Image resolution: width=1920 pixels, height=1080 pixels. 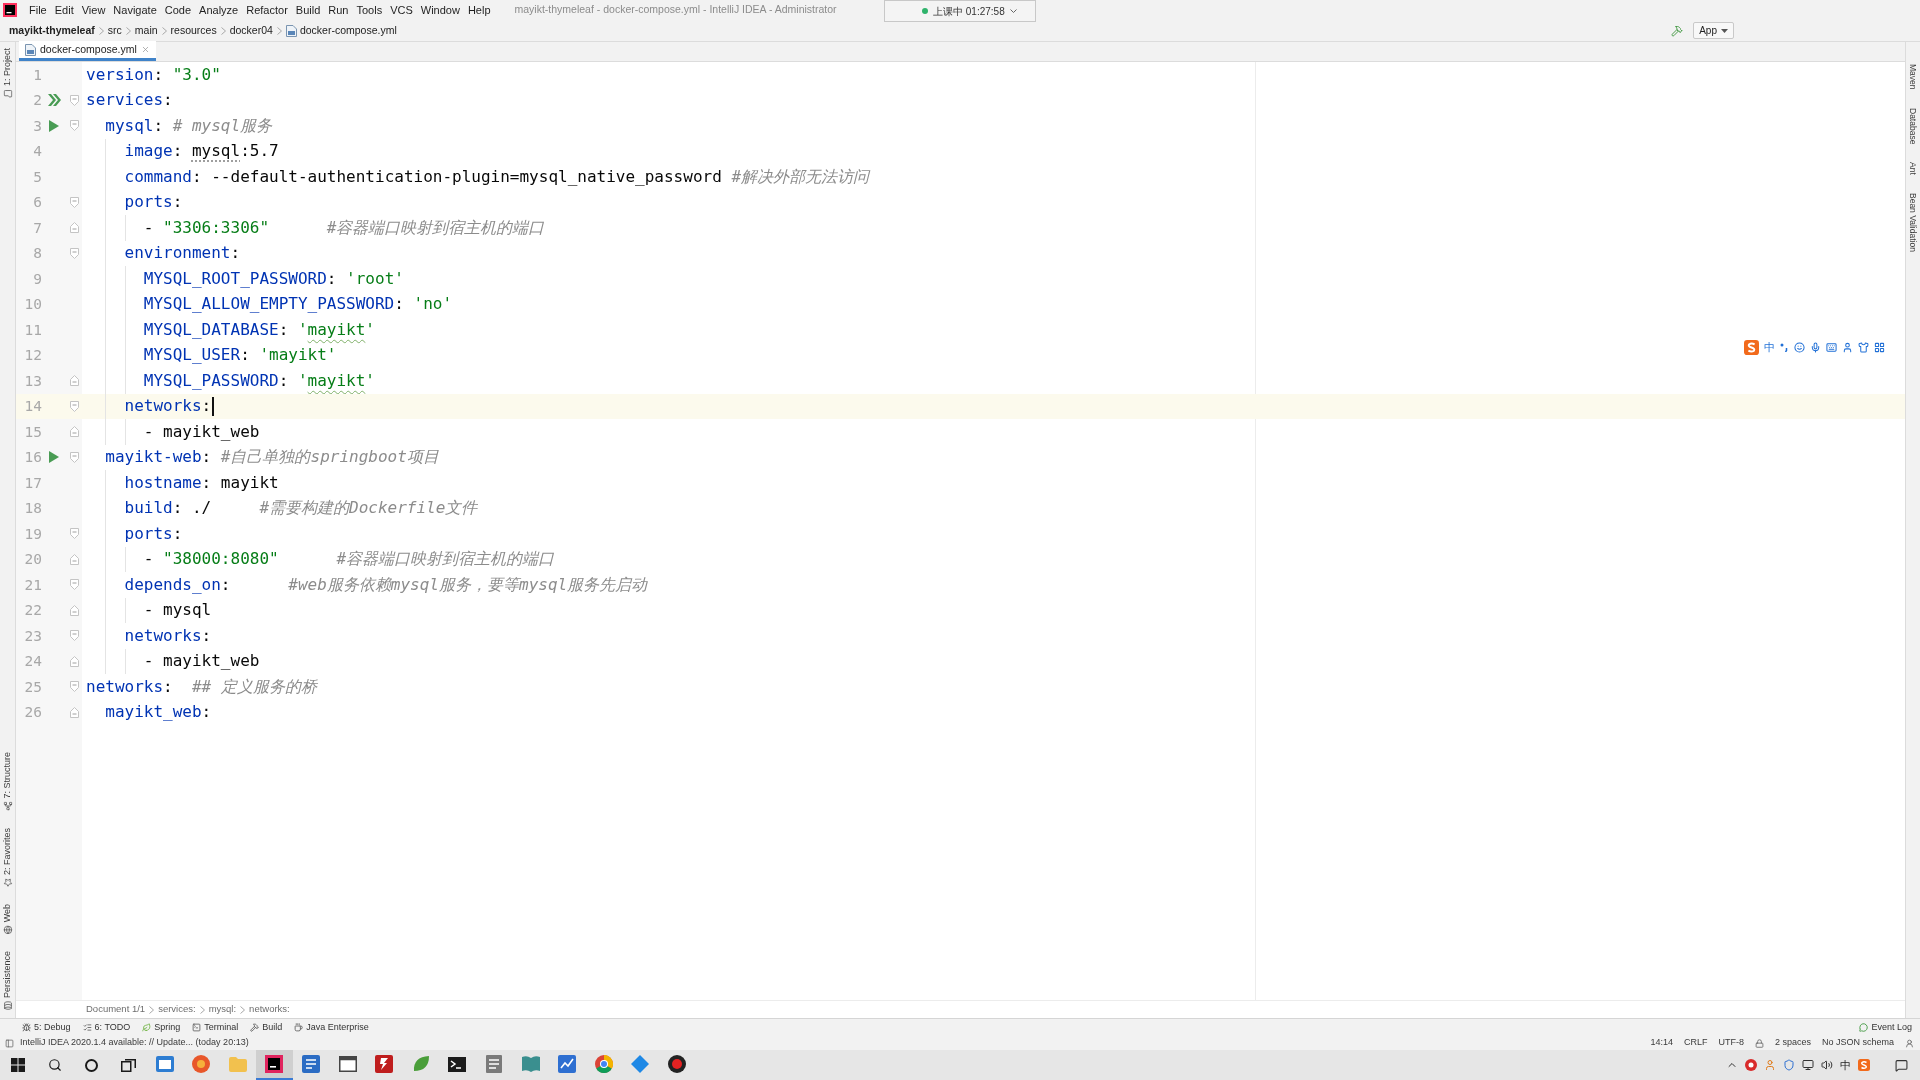 What do you see at coordinates (1713, 30) in the screenshot?
I see `run-configuration-dropdown: App` at bounding box center [1713, 30].